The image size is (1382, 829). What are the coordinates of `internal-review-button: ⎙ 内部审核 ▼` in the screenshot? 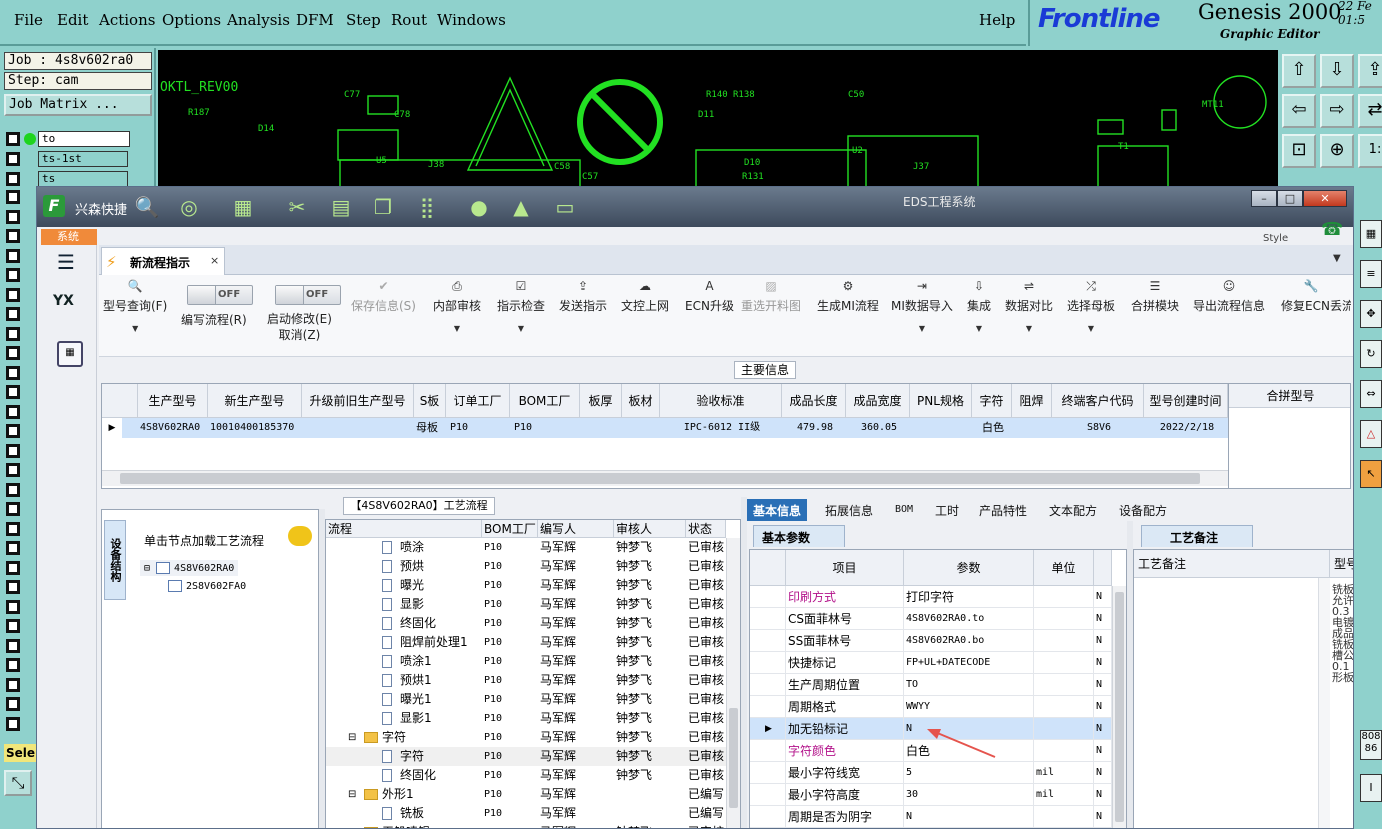 It's located at (457, 306).